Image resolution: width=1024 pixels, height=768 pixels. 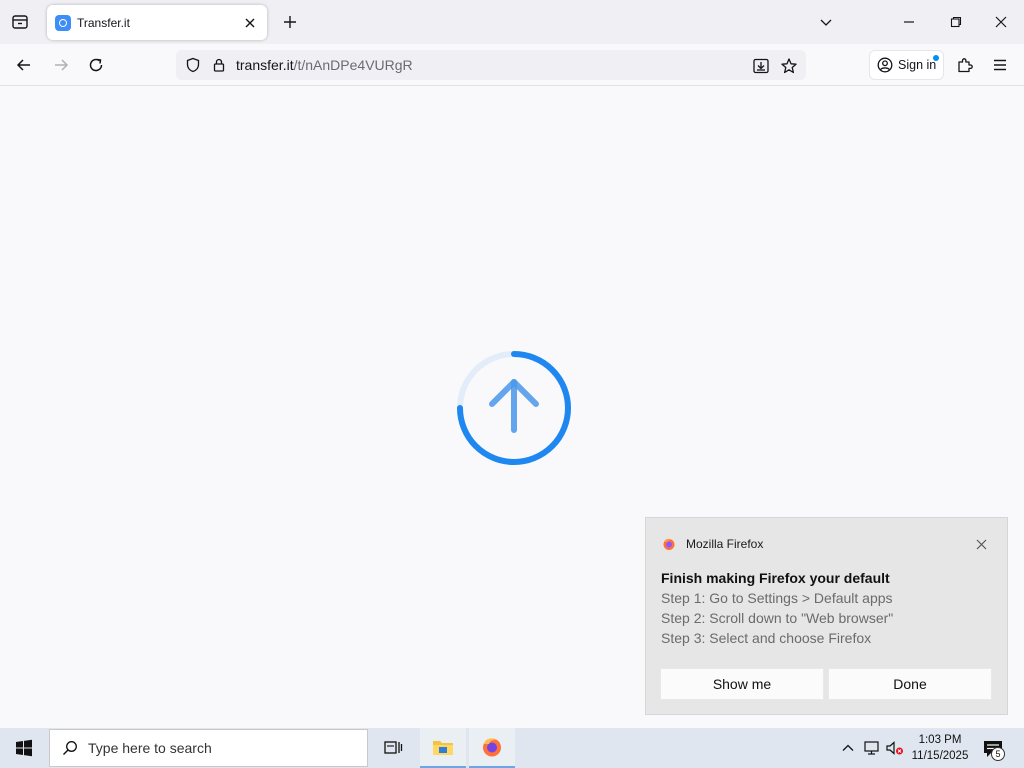 What do you see at coordinates (789, 66) in the screenshot?
I see `star-icon` at bounding box center [789, 66].